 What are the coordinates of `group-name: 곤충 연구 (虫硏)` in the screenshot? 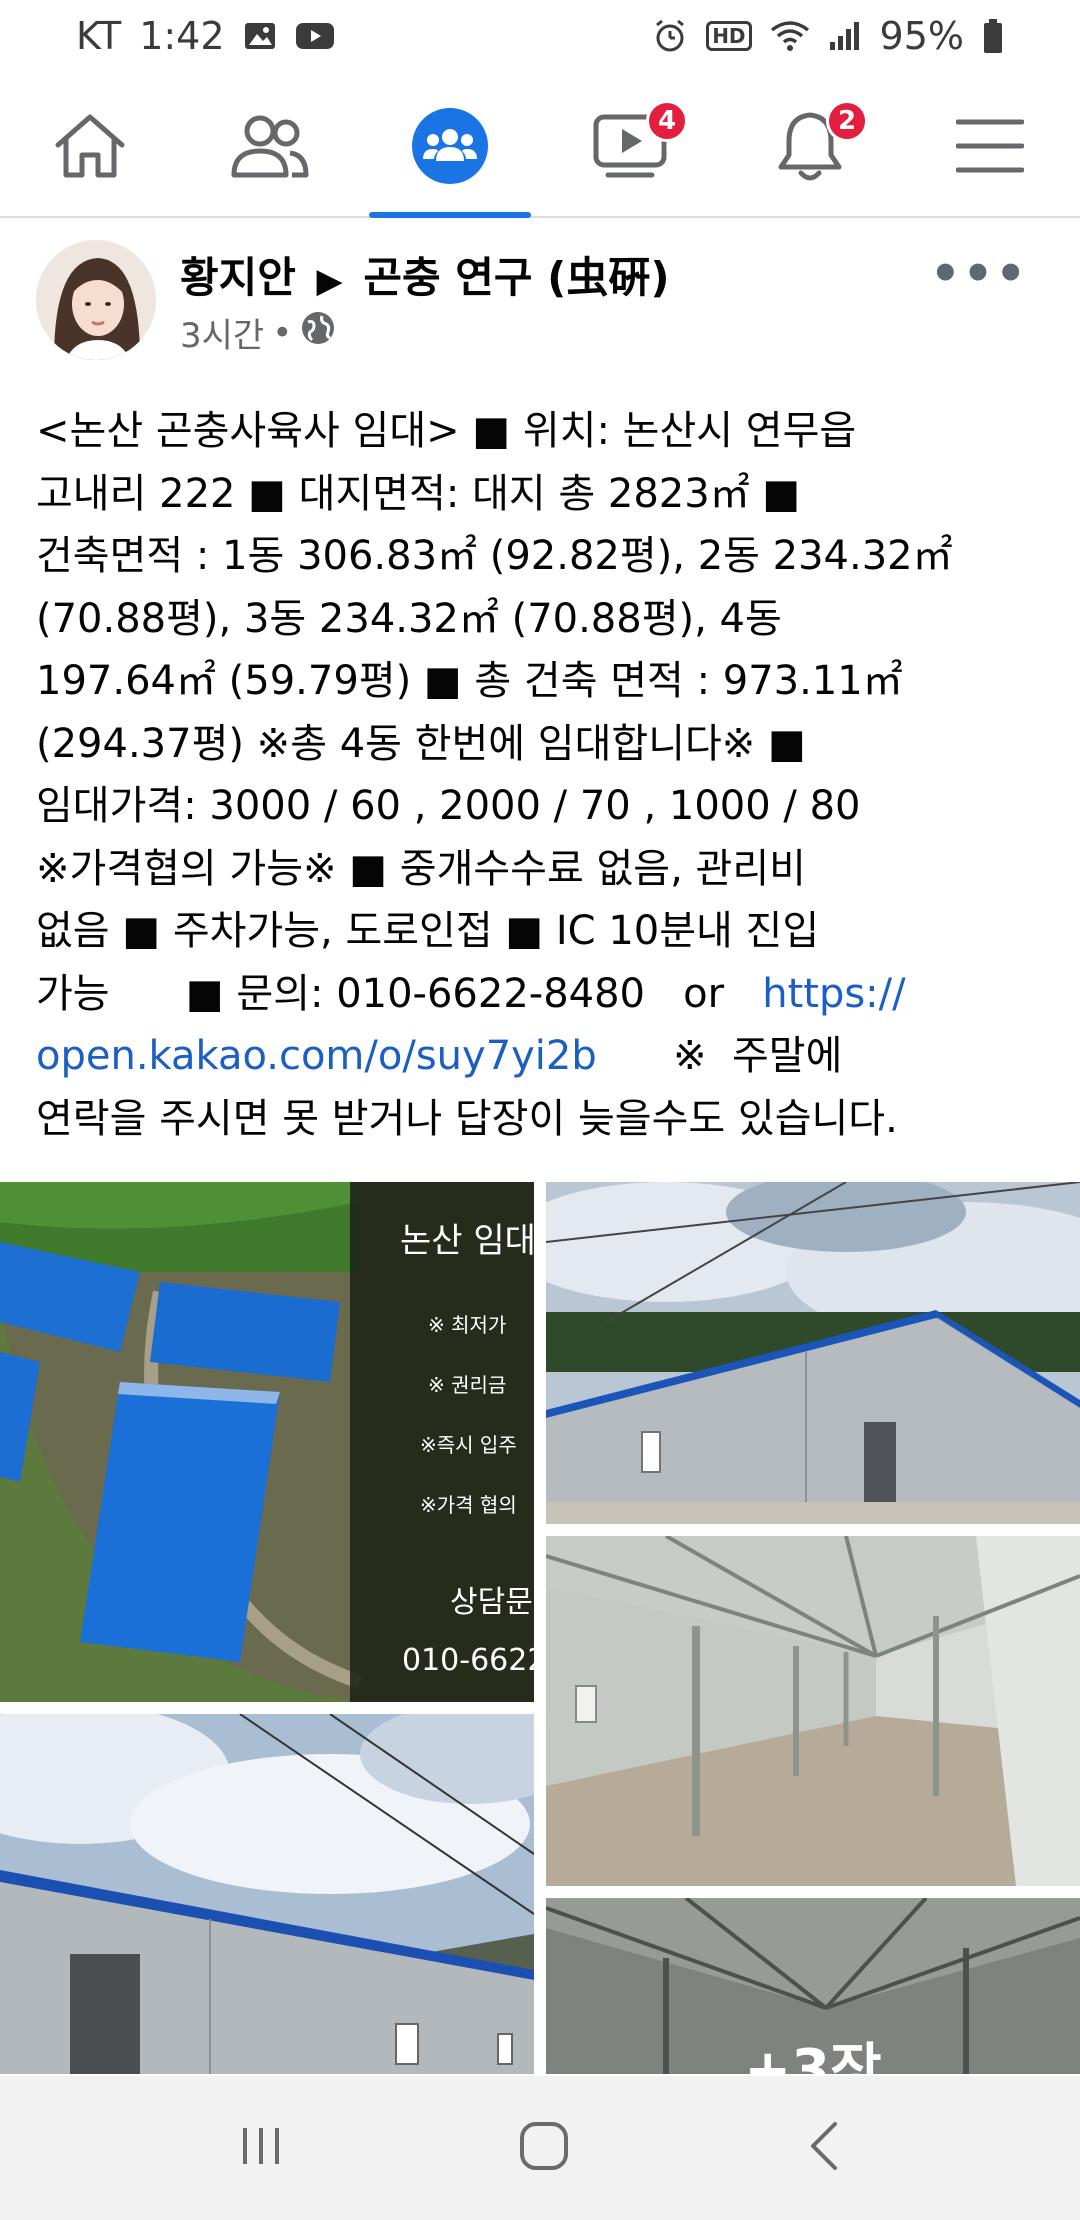 It's located at (516, 277).